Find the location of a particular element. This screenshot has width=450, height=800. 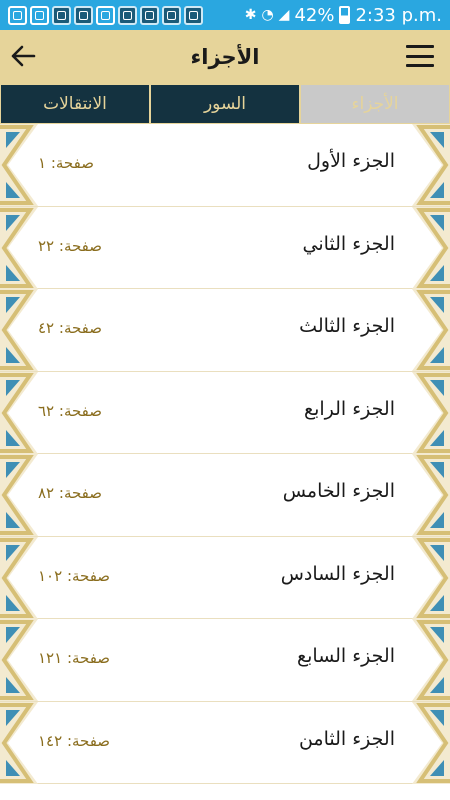

tab-bar: الانتقالات السور الأجزاء is located at coordinates (225, 104).